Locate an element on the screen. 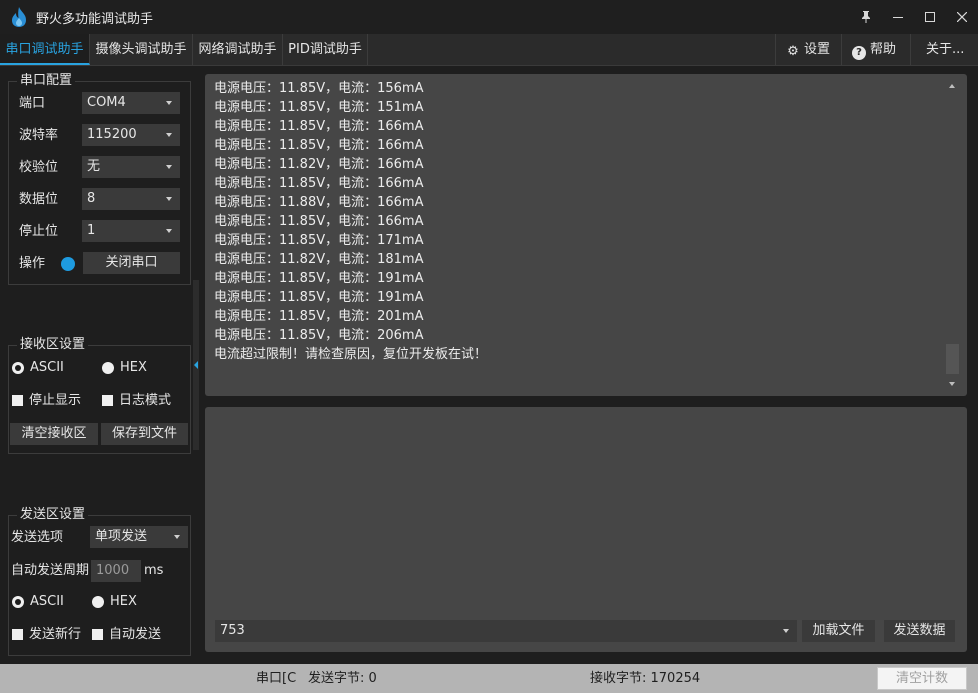 The height and width of the screenshot is (693, 978). baud-label: 波特率 is located at coordinates (39, 135).